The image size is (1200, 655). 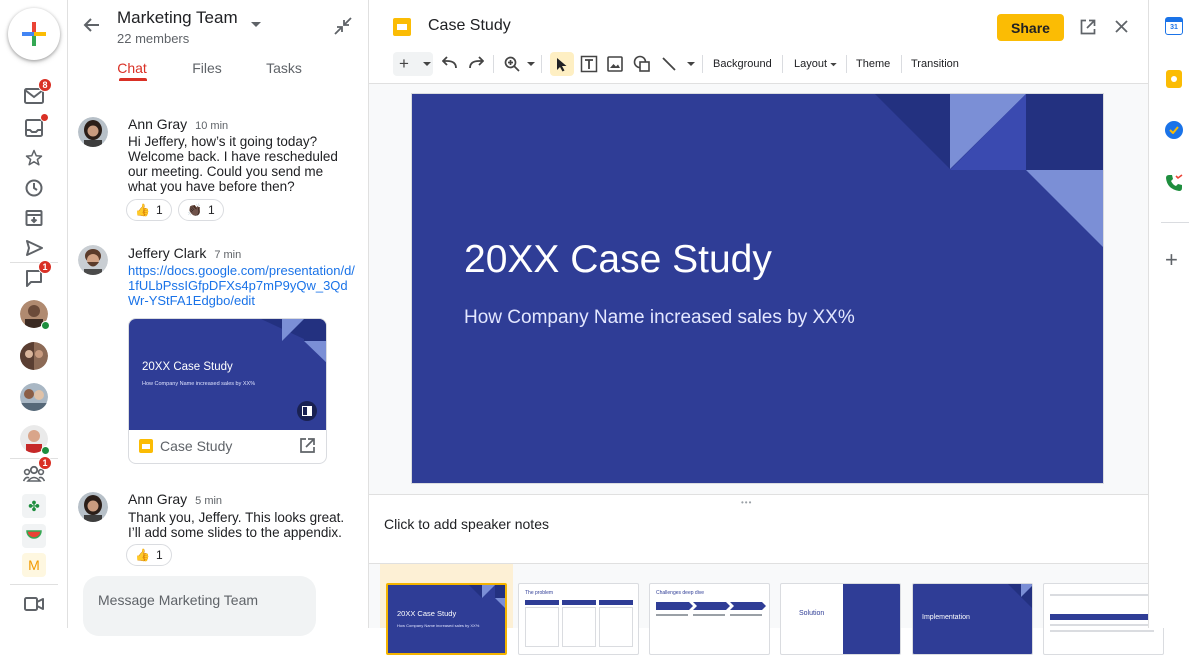 What do you see at coordinates (1174, 314) in the screenshot?
I see `side-panel-rail: 31 +` at bounding box center [1174, 314].